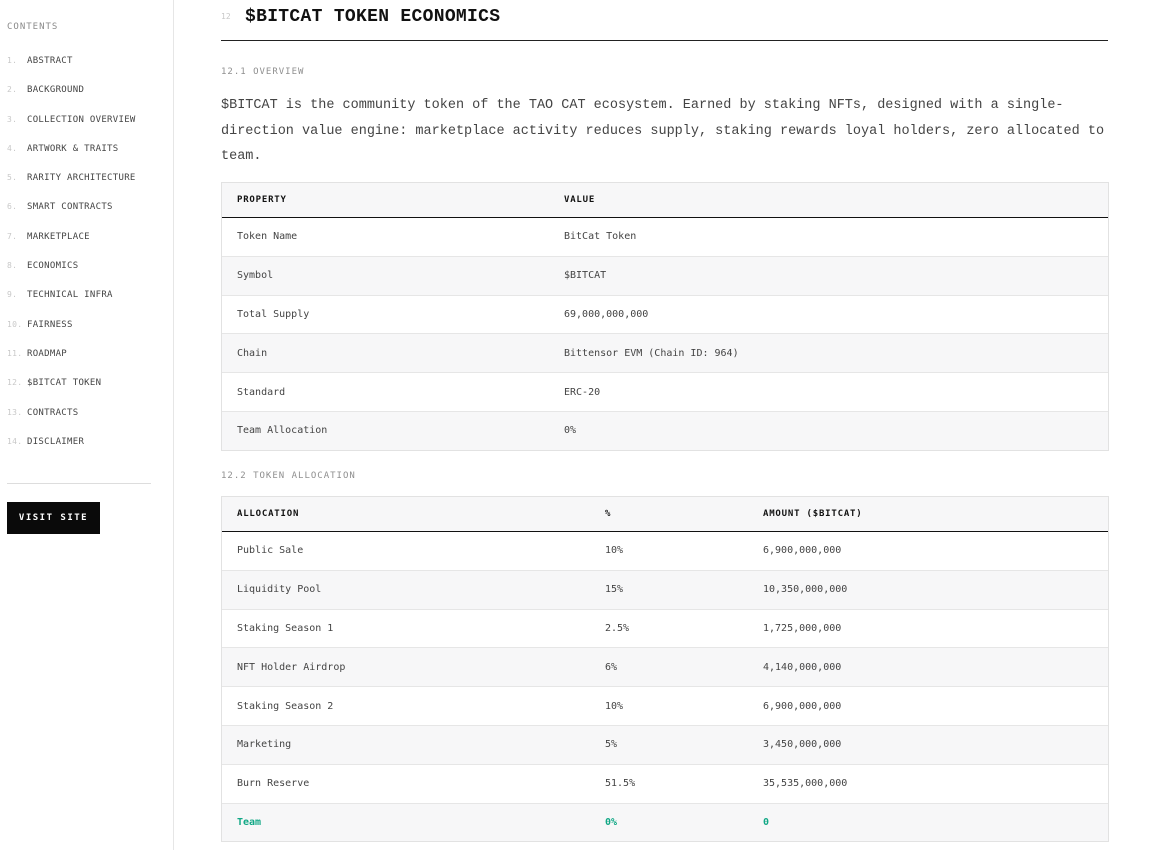  I want to click on table-cell: 4,140,000,000, so click(802, 667).